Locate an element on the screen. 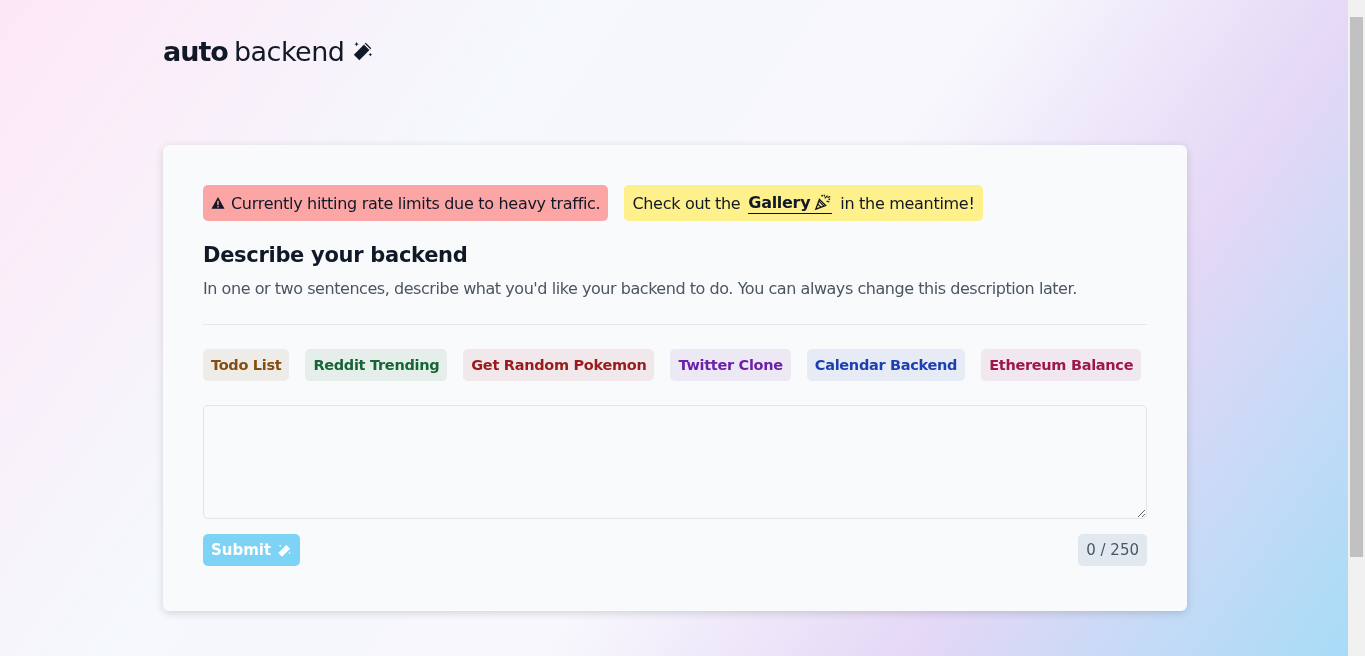 The width and height of the screenshot is (1365, 656). example-chip: Get Random Pokemon is located at coordinates (559, 365).